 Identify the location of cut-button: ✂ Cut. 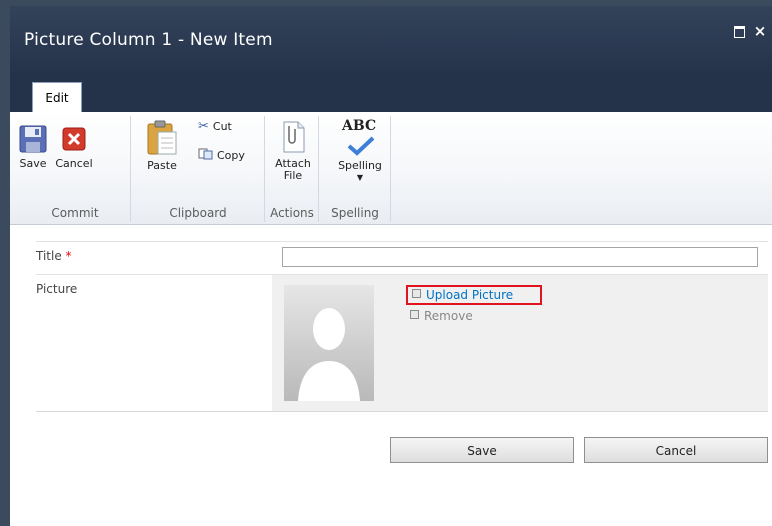
(215, 127).